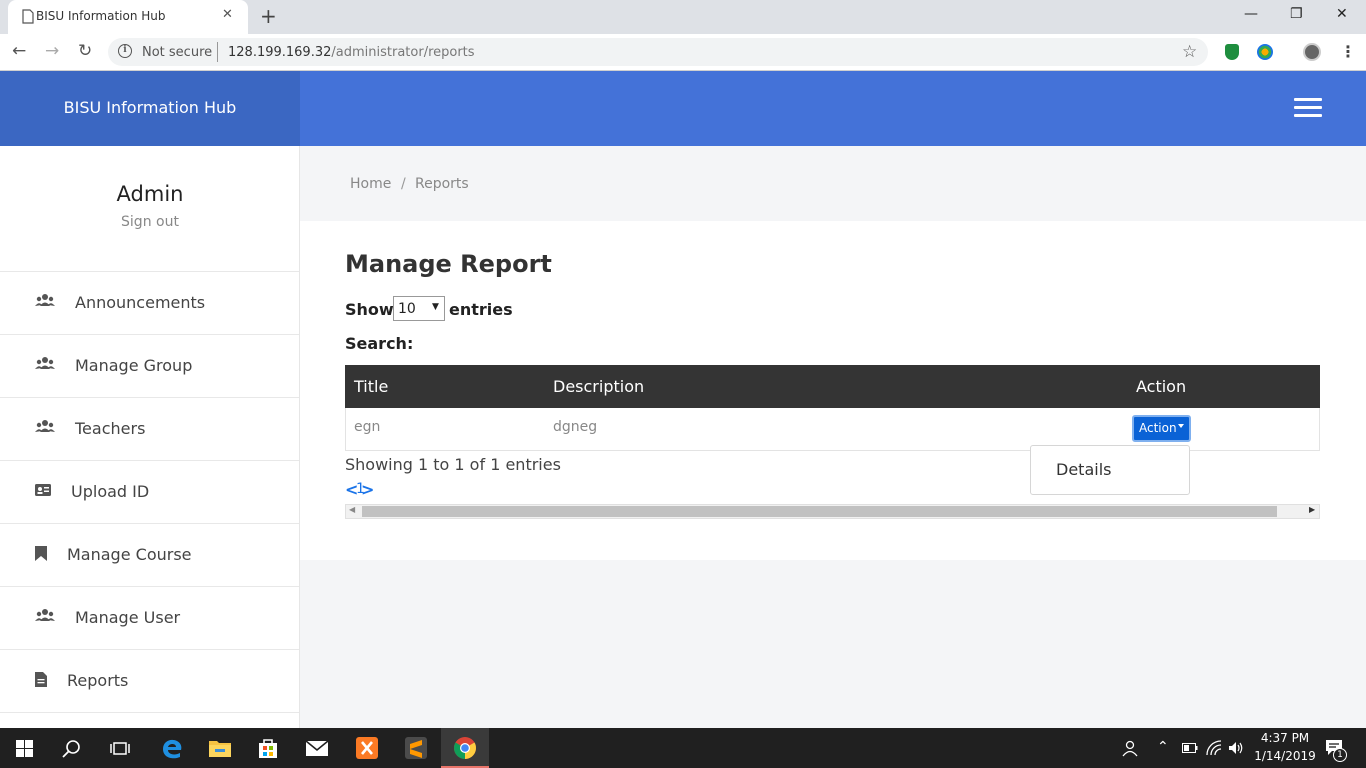  Describe the element at coordinates (1285, 738) in the screenshot. I see `clock-time: 4:37 PM` at that location.